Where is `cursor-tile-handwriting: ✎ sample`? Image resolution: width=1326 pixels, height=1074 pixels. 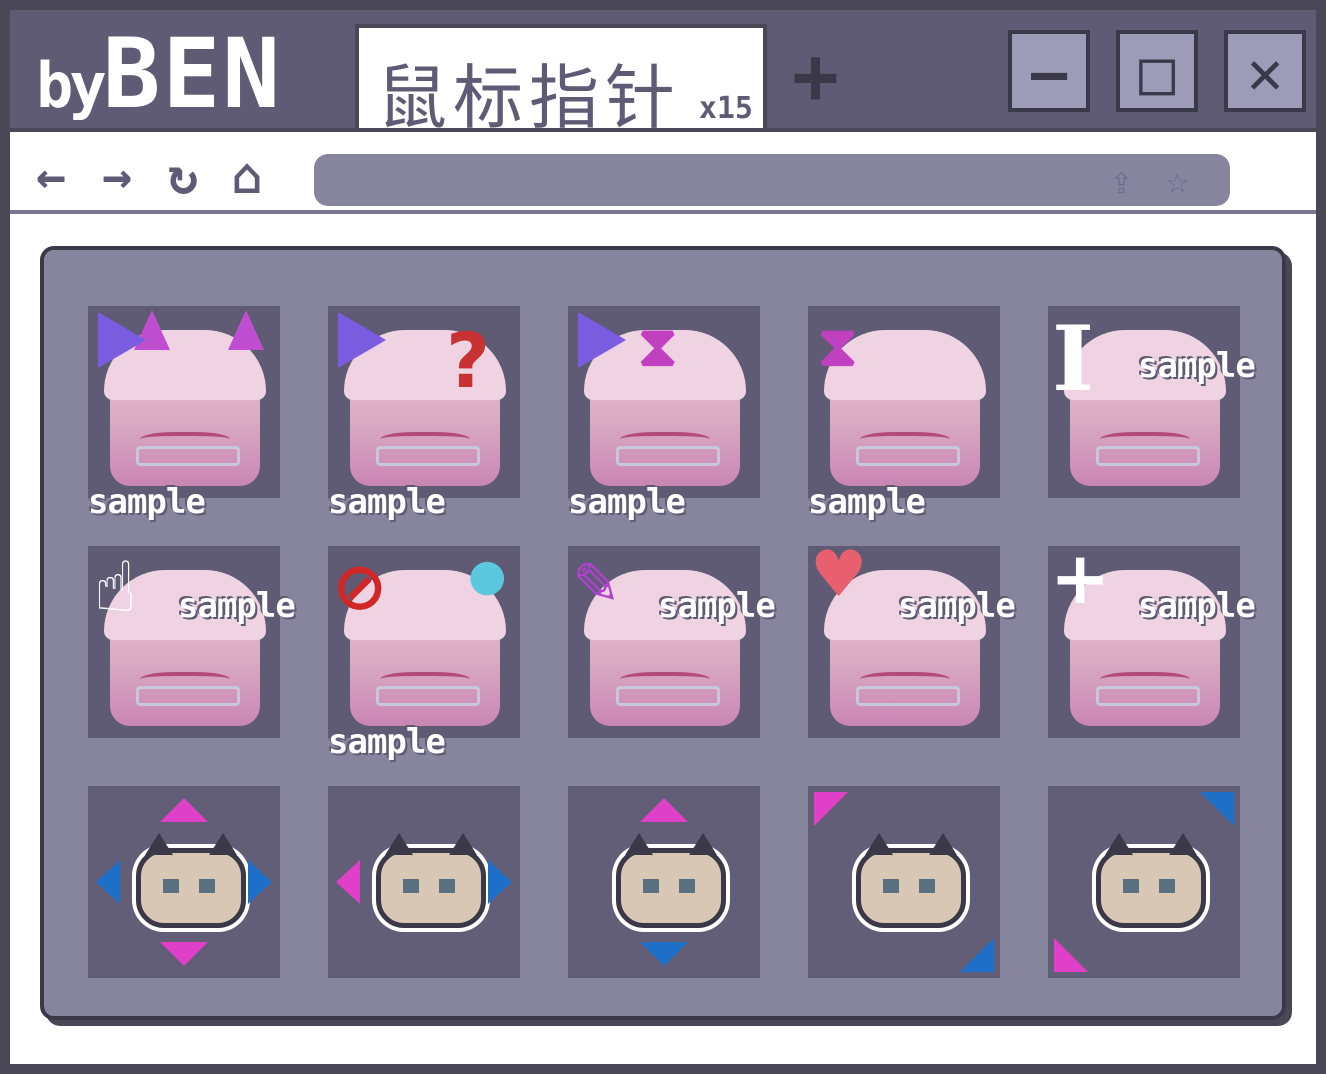 cursor-tile-handwriting: ✎ sample is located at coordinates (672, 642).